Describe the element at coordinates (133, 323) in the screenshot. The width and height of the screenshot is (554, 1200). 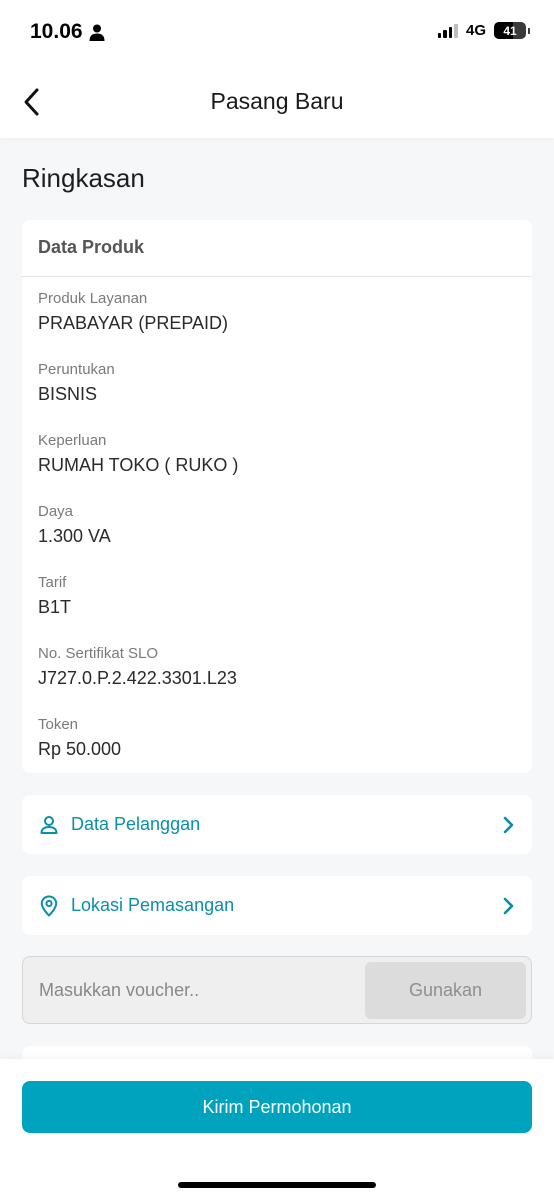
I see `field-value: PRABAYAR (PREPAID)` at that location.